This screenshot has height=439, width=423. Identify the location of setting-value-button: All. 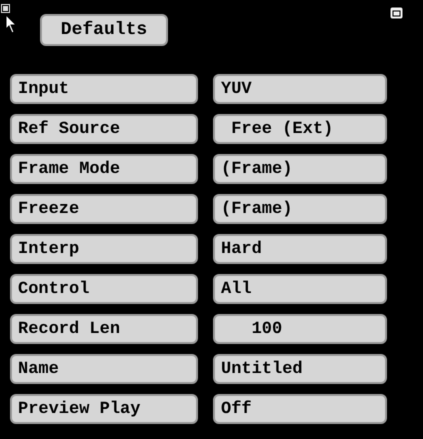
(300, 289).